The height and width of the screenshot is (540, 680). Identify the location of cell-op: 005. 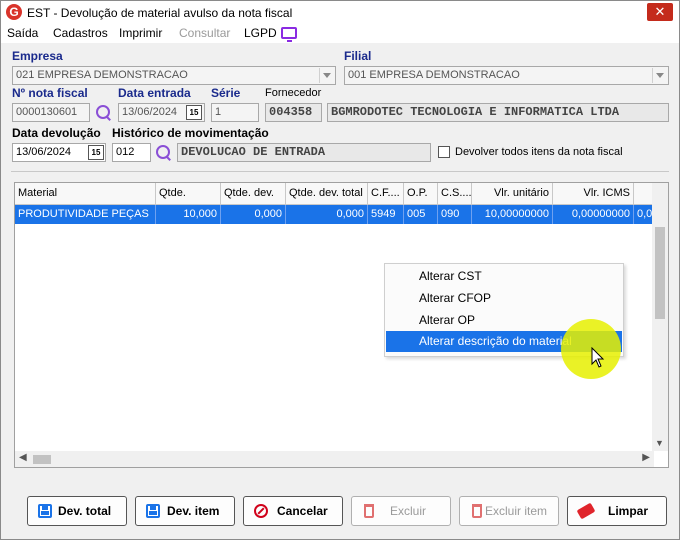
(421, 214).